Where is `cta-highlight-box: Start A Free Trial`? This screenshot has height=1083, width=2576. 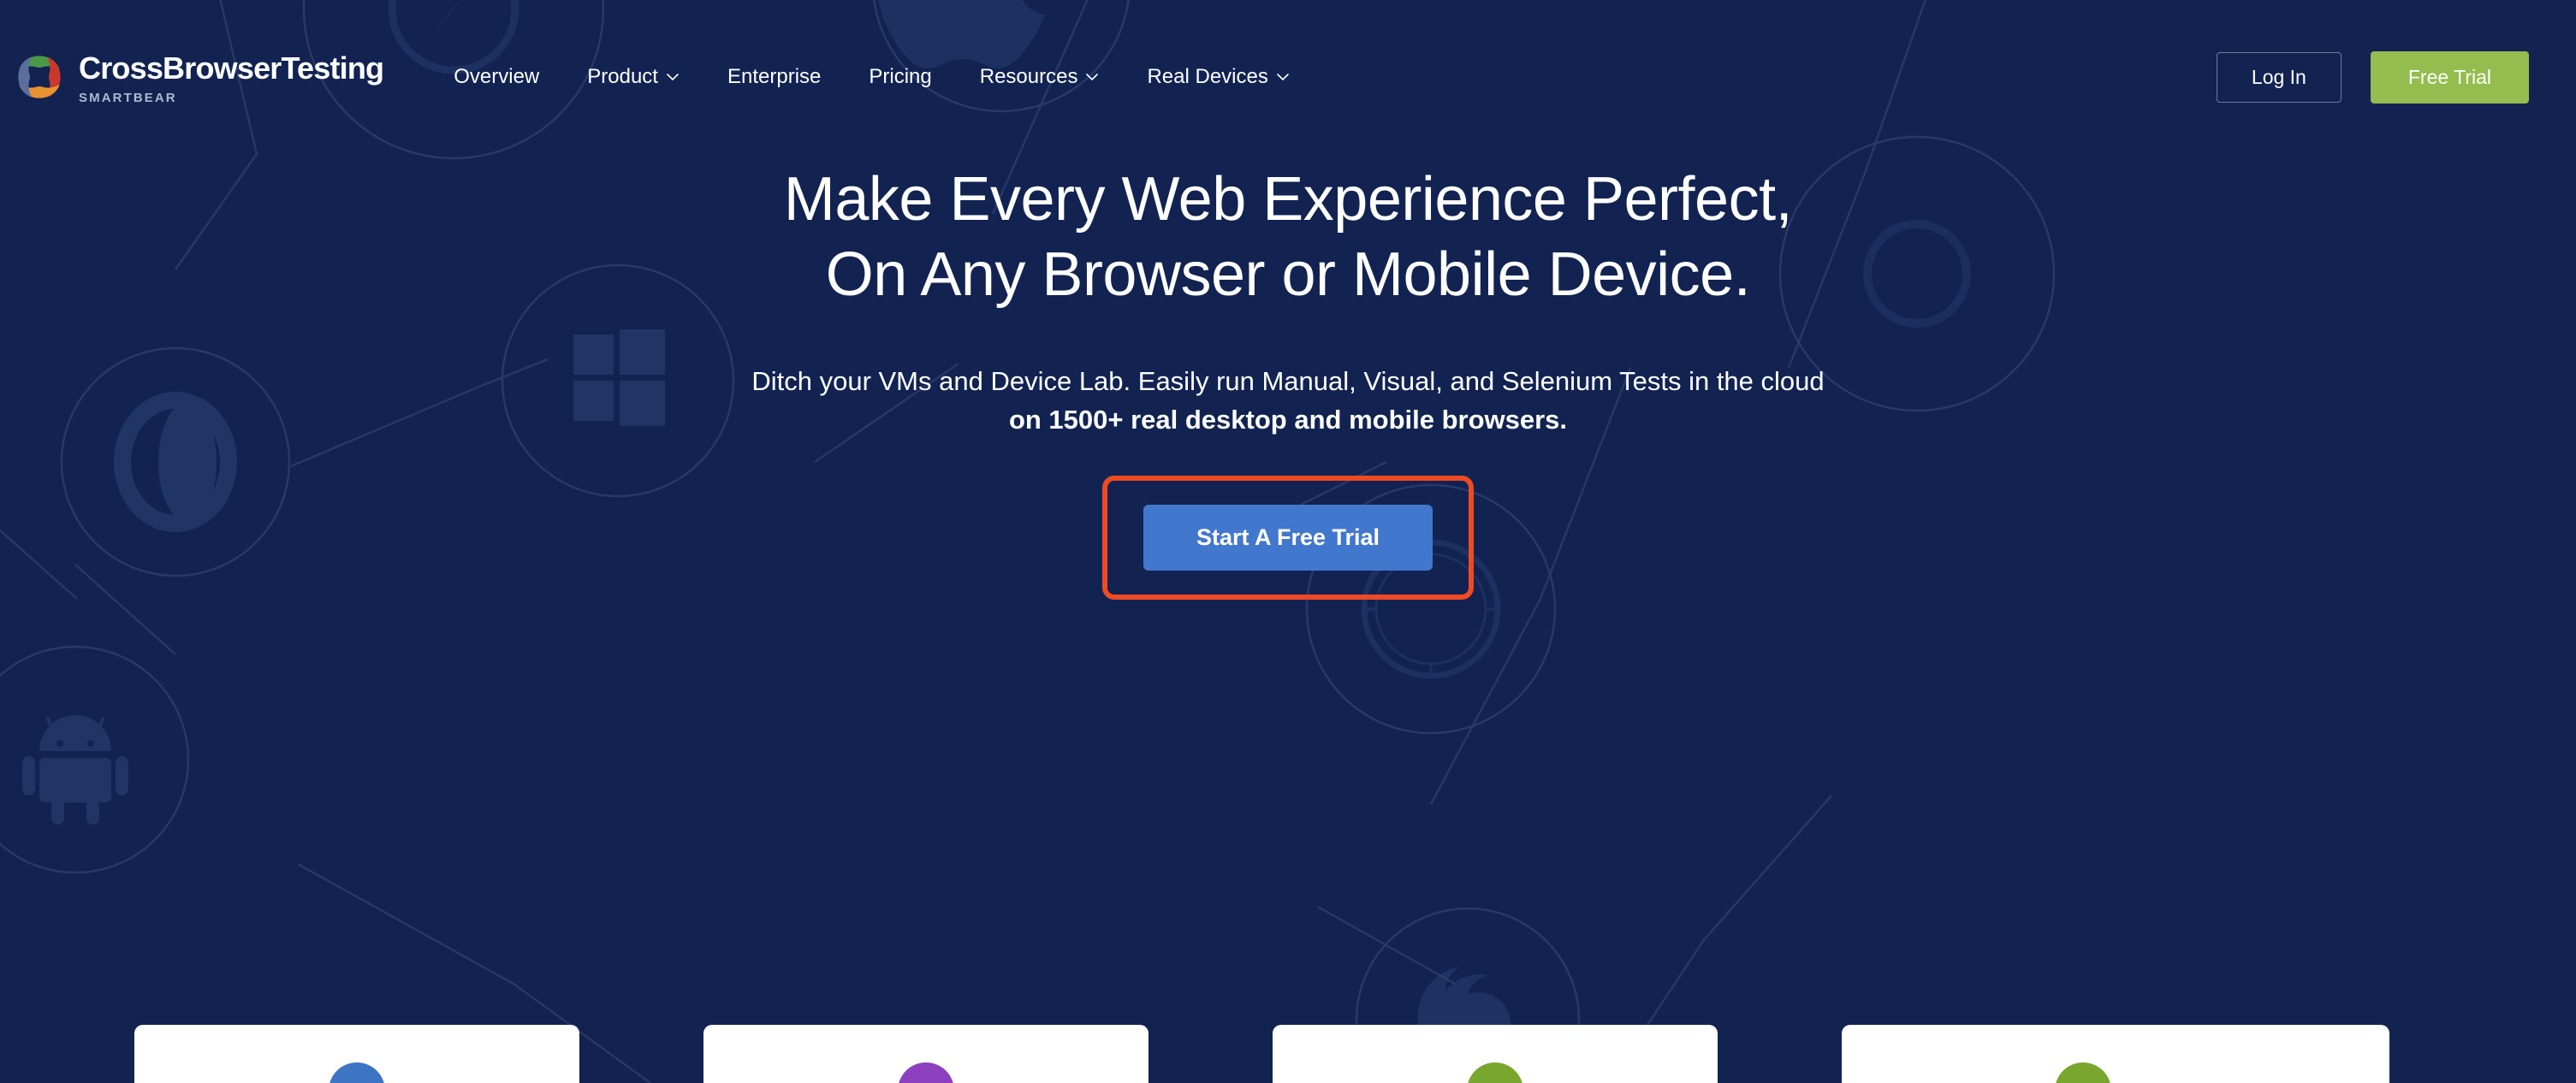 cta-highlight-box: Start A Free Trial is located at coordinates (1288, 537).